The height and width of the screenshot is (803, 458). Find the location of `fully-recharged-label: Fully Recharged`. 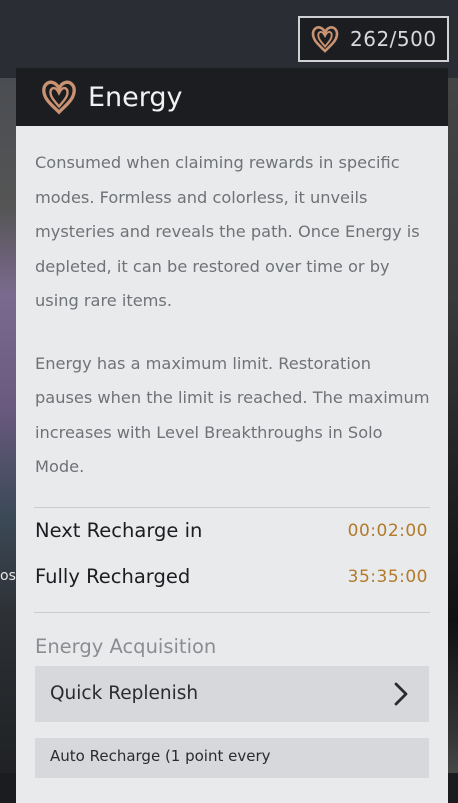

fully-recharged-label: Fully Recharged is located at coordinates (113, 576).